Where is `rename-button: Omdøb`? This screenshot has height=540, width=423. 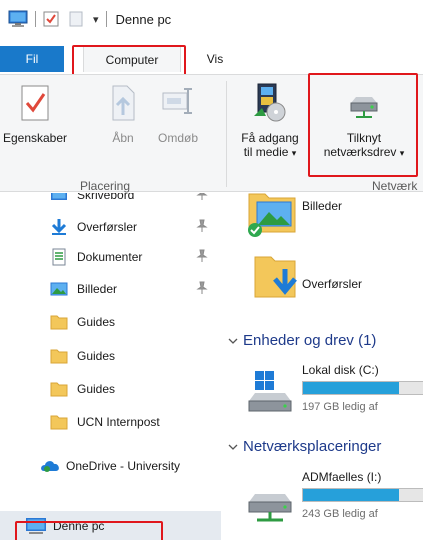 rename-button: Omdøb is located at coordinates (178, 113).